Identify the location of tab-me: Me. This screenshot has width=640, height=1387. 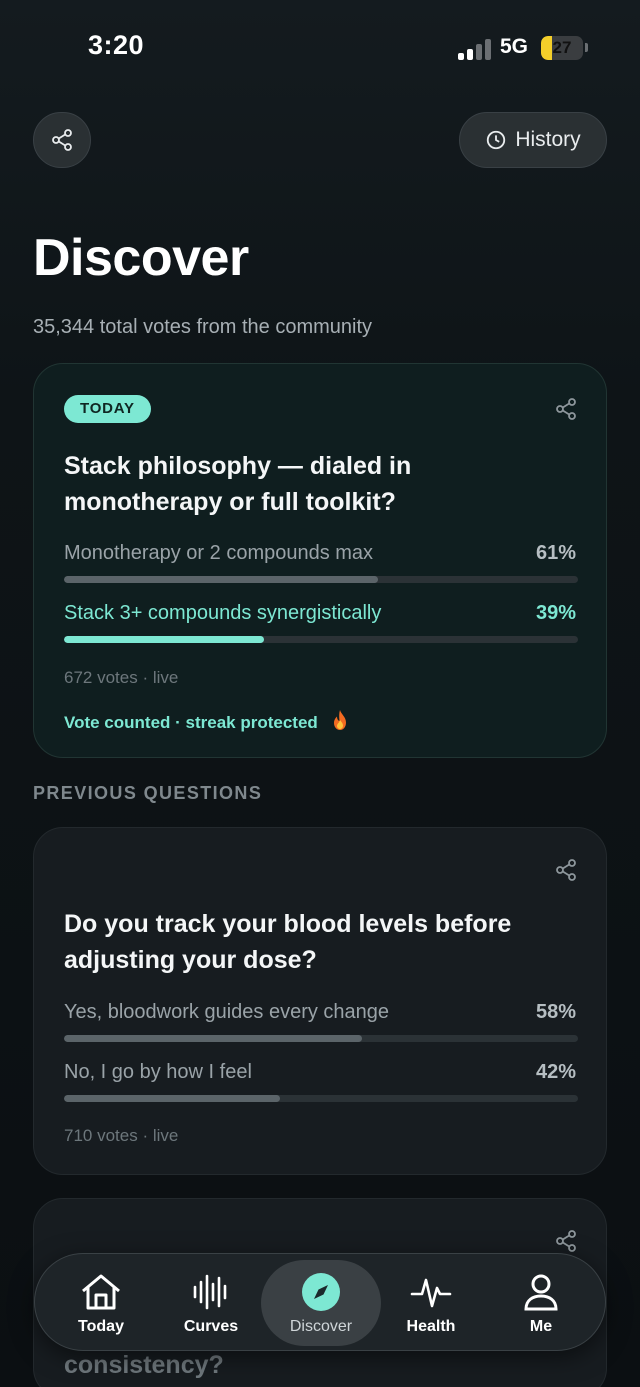
(541, 1303).